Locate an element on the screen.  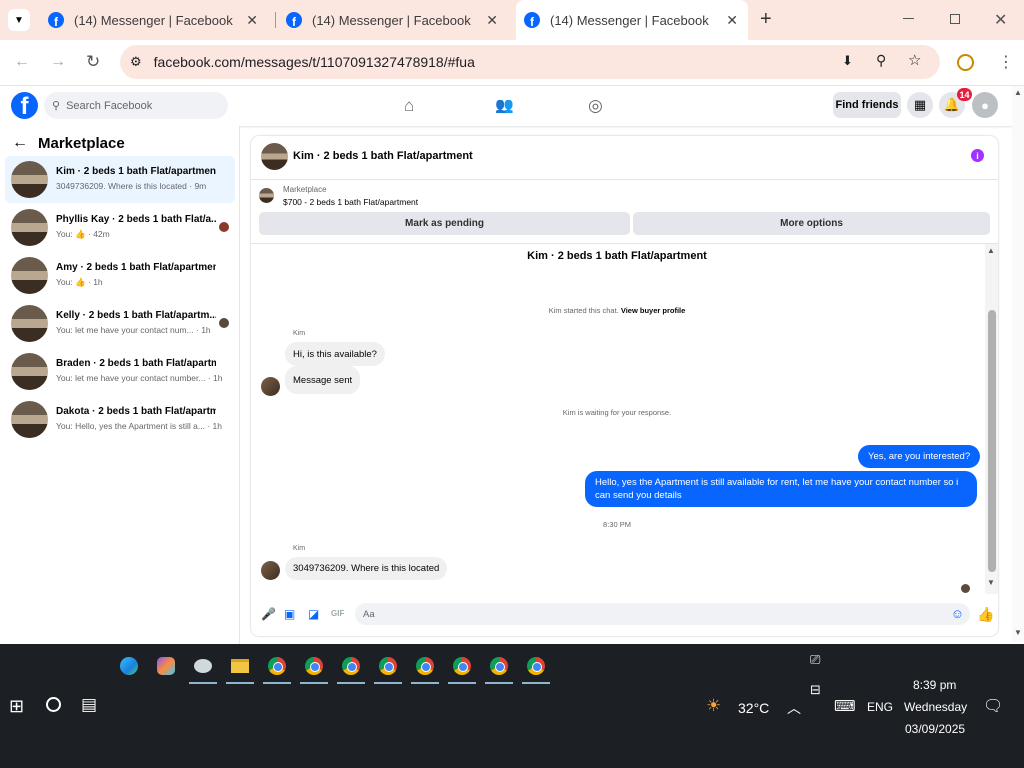
mark-as-pending-button: Mark as pending is located at coordinates (444, 223).